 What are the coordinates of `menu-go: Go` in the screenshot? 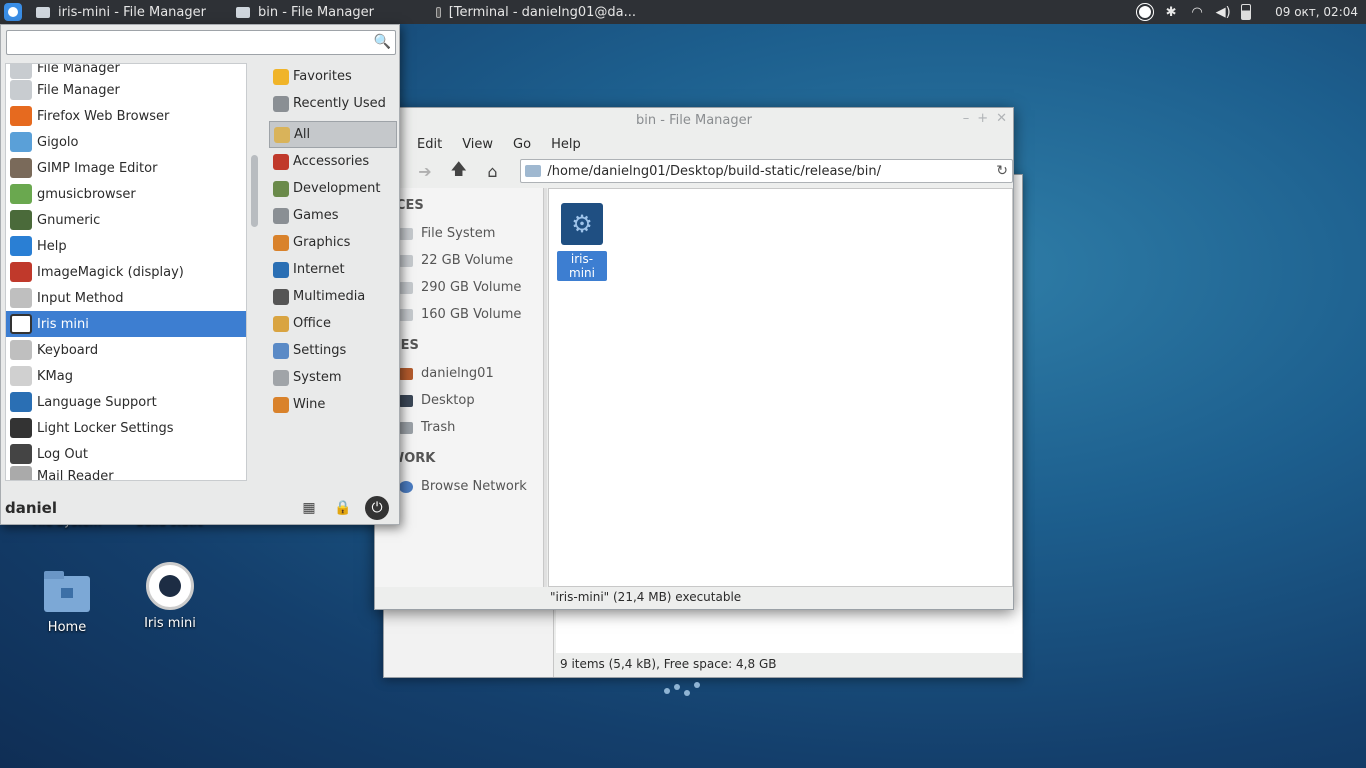 It's located at (522, 144).